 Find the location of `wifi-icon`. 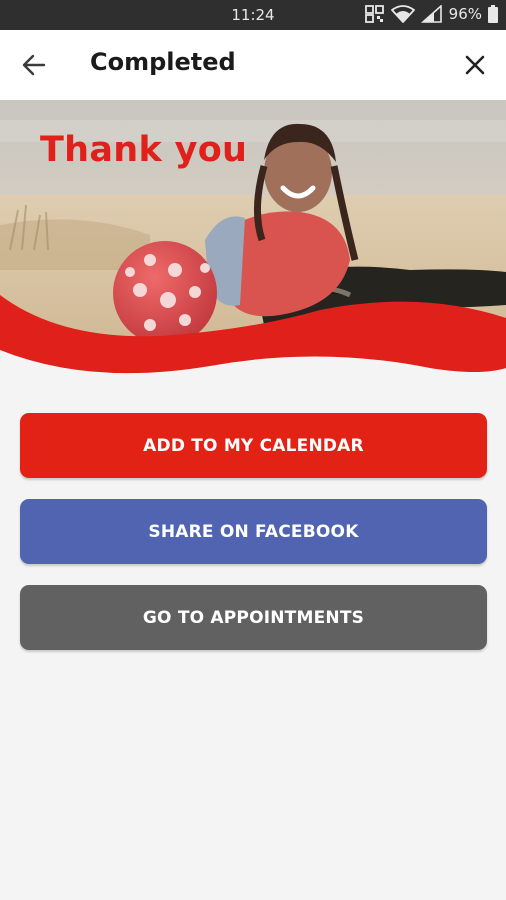

wifi-icon is located at coordinates (402, 14).